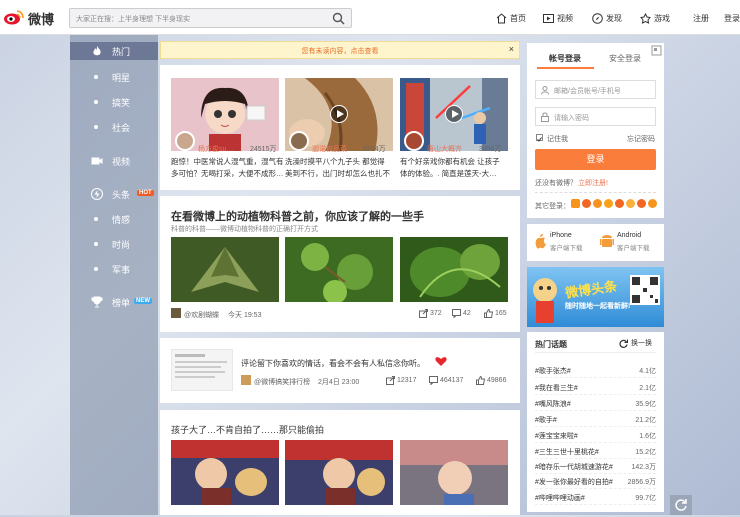 The width and height of the screenshot is (740, 517). I want to click on nav-register-label: 注册, so click(701, 18).